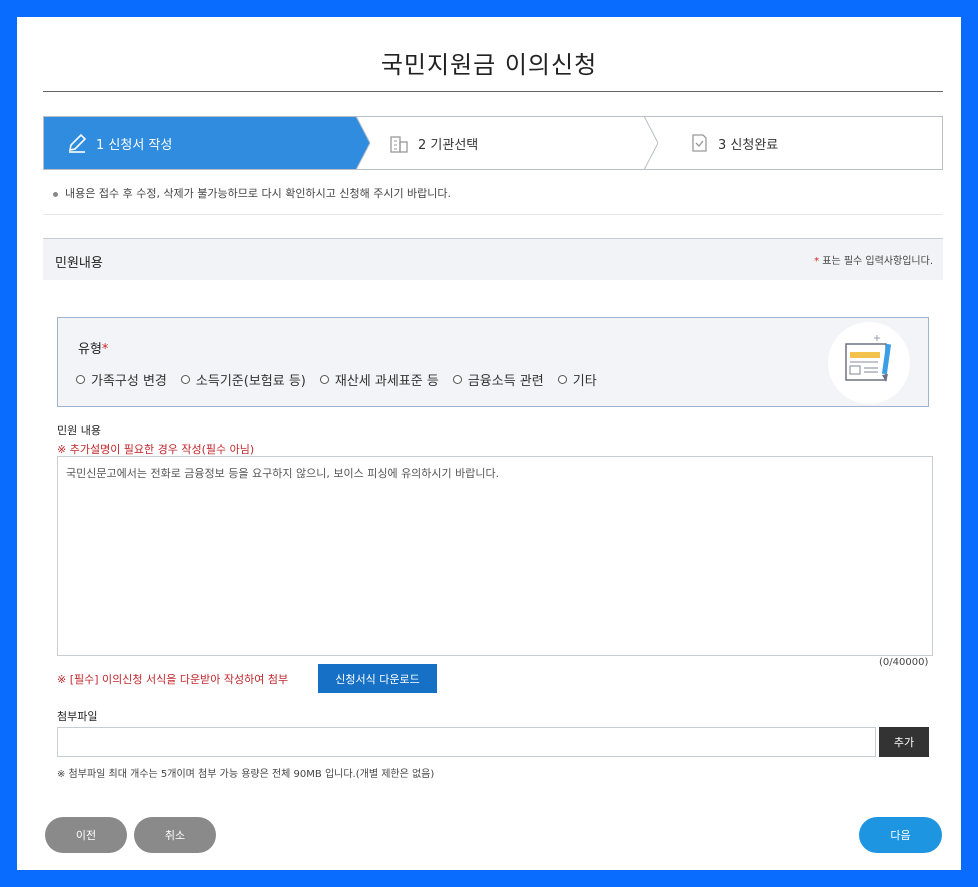  I want to click on type-option-income: 소득기준(보험료 등), so click(243, 379).